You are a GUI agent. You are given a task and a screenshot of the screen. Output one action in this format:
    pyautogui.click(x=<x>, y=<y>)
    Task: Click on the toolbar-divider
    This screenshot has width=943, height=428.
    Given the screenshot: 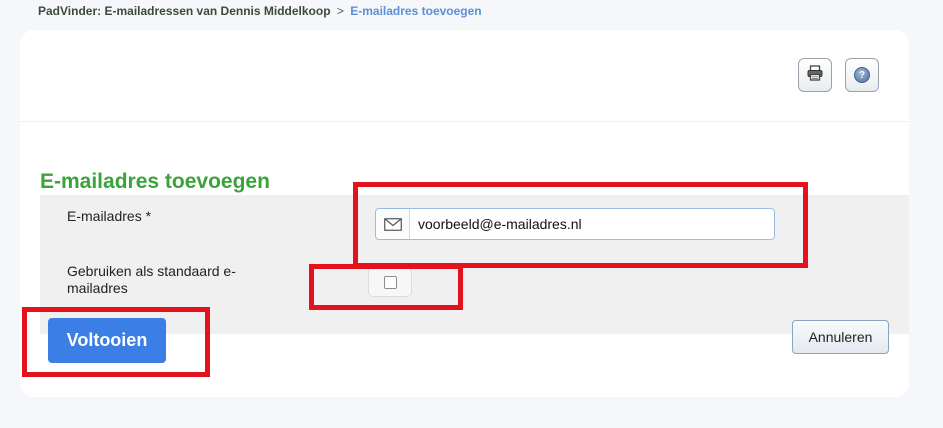 What is the action you would take?
    pyautogui.click(x=464, y=121)
    